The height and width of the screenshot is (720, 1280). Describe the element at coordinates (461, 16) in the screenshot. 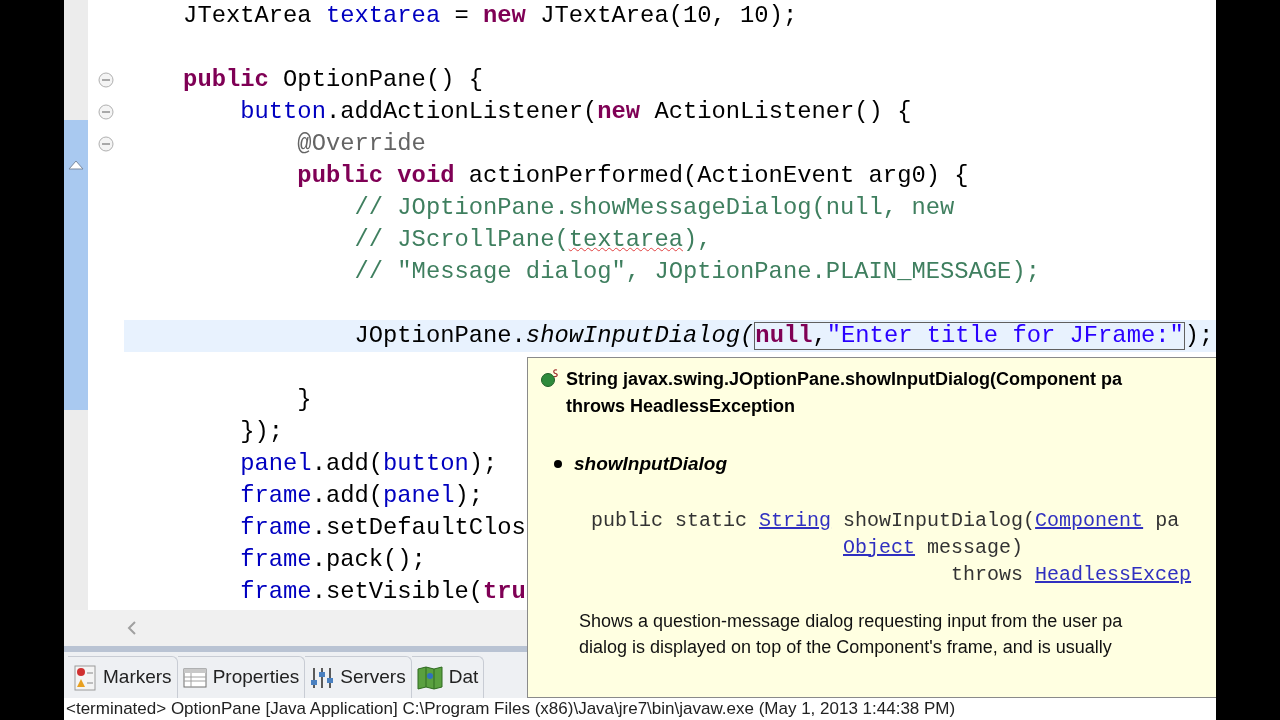

I see `code-token: =` at that location.